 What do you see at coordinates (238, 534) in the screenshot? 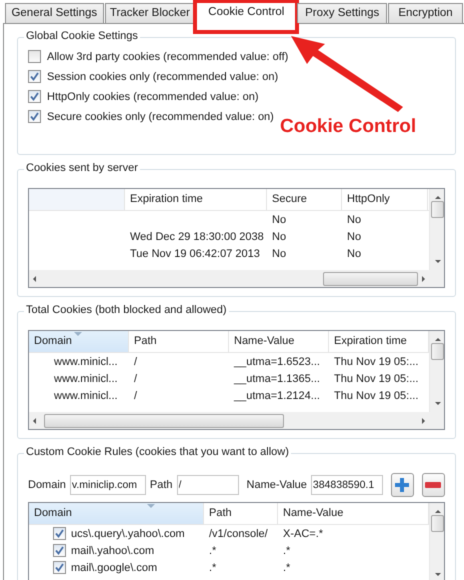
I see `table-cell: /v1/console/` at bounding box center [238, 534].